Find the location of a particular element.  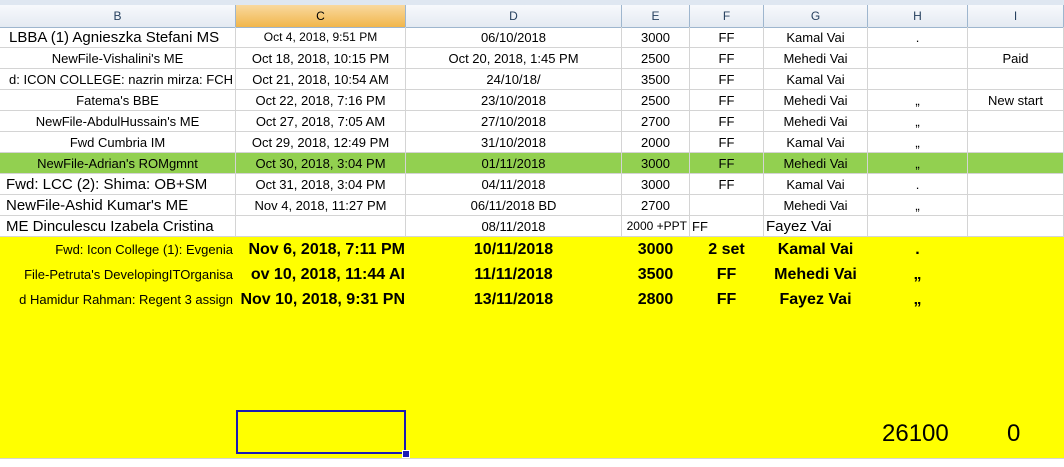

cell-e: 2800 is located at coordinates (656, 299).